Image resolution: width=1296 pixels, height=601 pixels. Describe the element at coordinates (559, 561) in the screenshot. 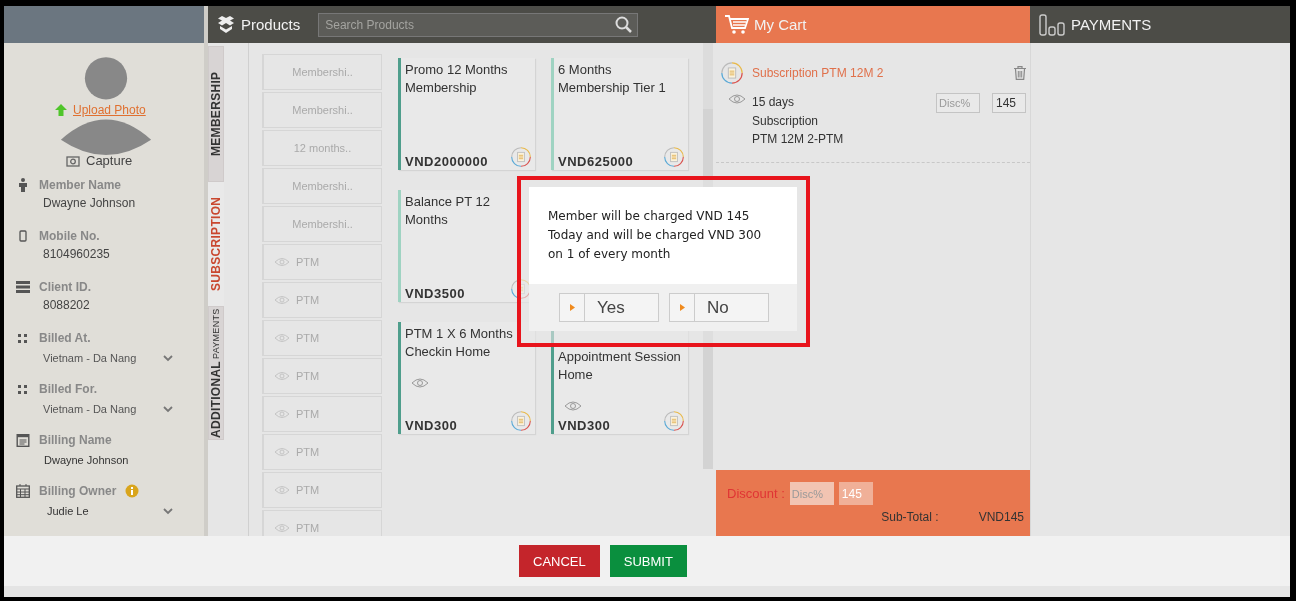

I see `cancel-button: CANCEL` at that location.